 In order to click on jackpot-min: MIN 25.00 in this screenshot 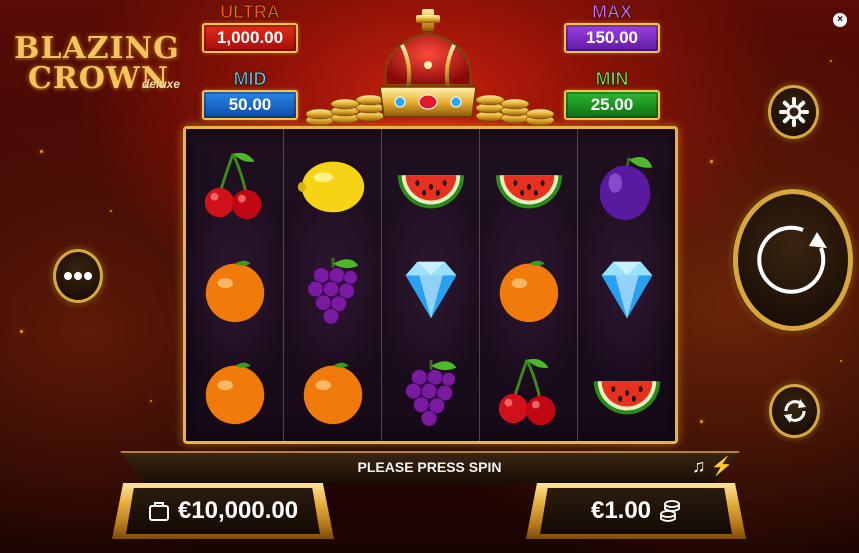, I will do `click(612, 95)`.